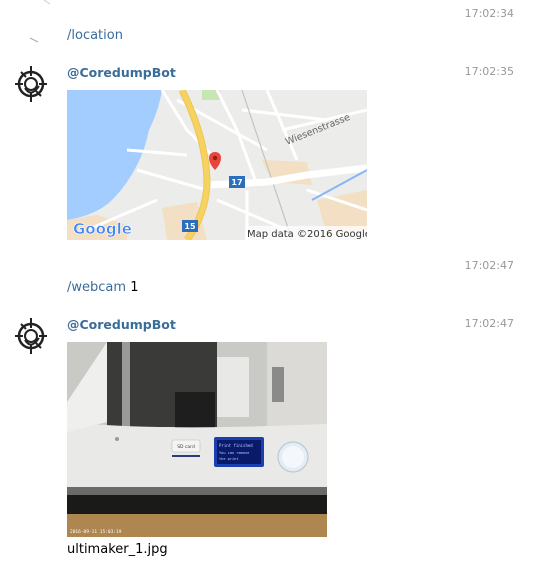 The image size is (547, 567). Describe the element at coordinates (96, 532) in the screenshot. I see `photo-timestamp-overlay: 2016-09-11 15:03:19` at that location.